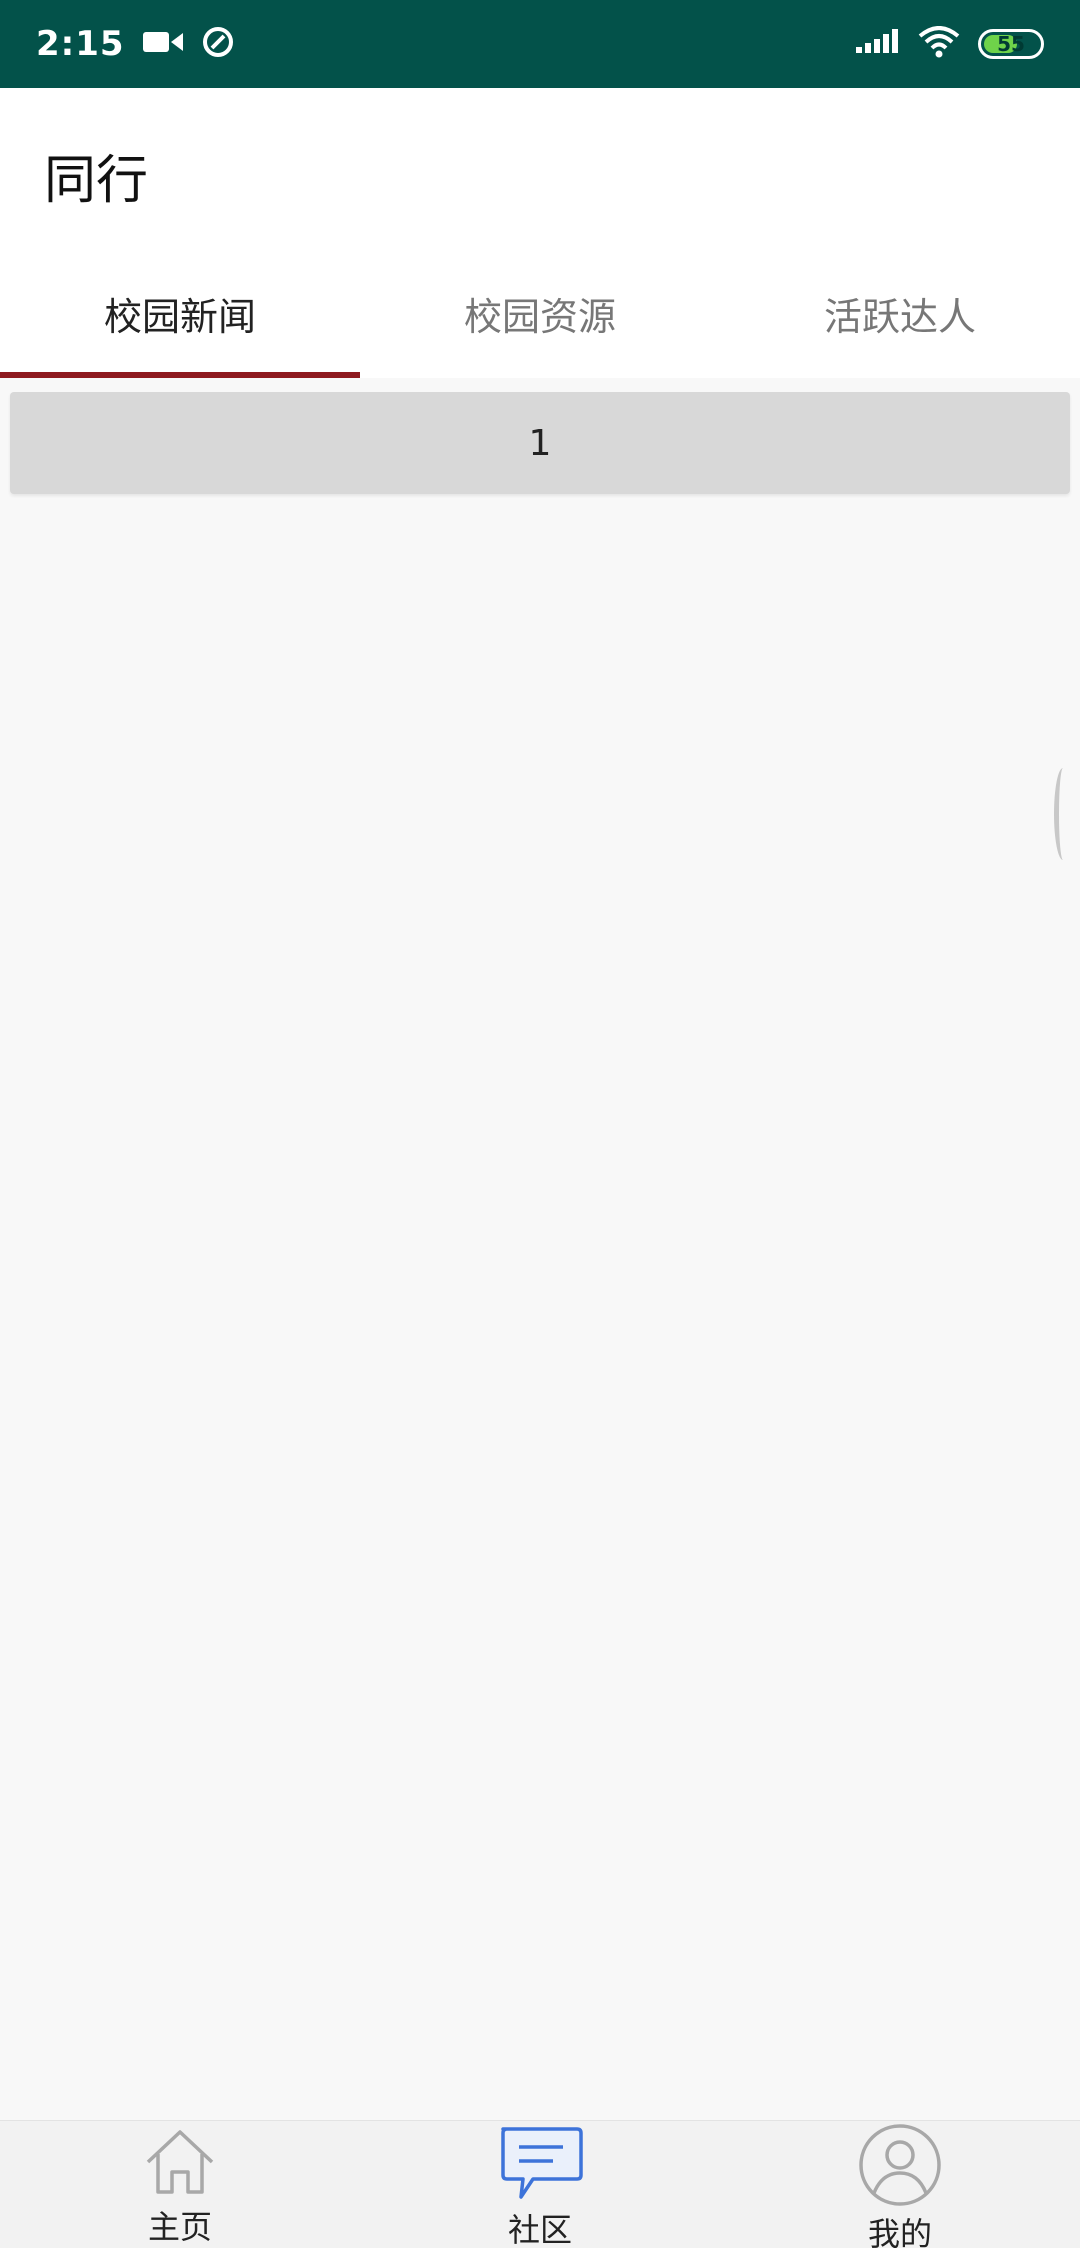 The image size is (1080, 2248). I want to click on page-title: 同行, so click(96, 181).